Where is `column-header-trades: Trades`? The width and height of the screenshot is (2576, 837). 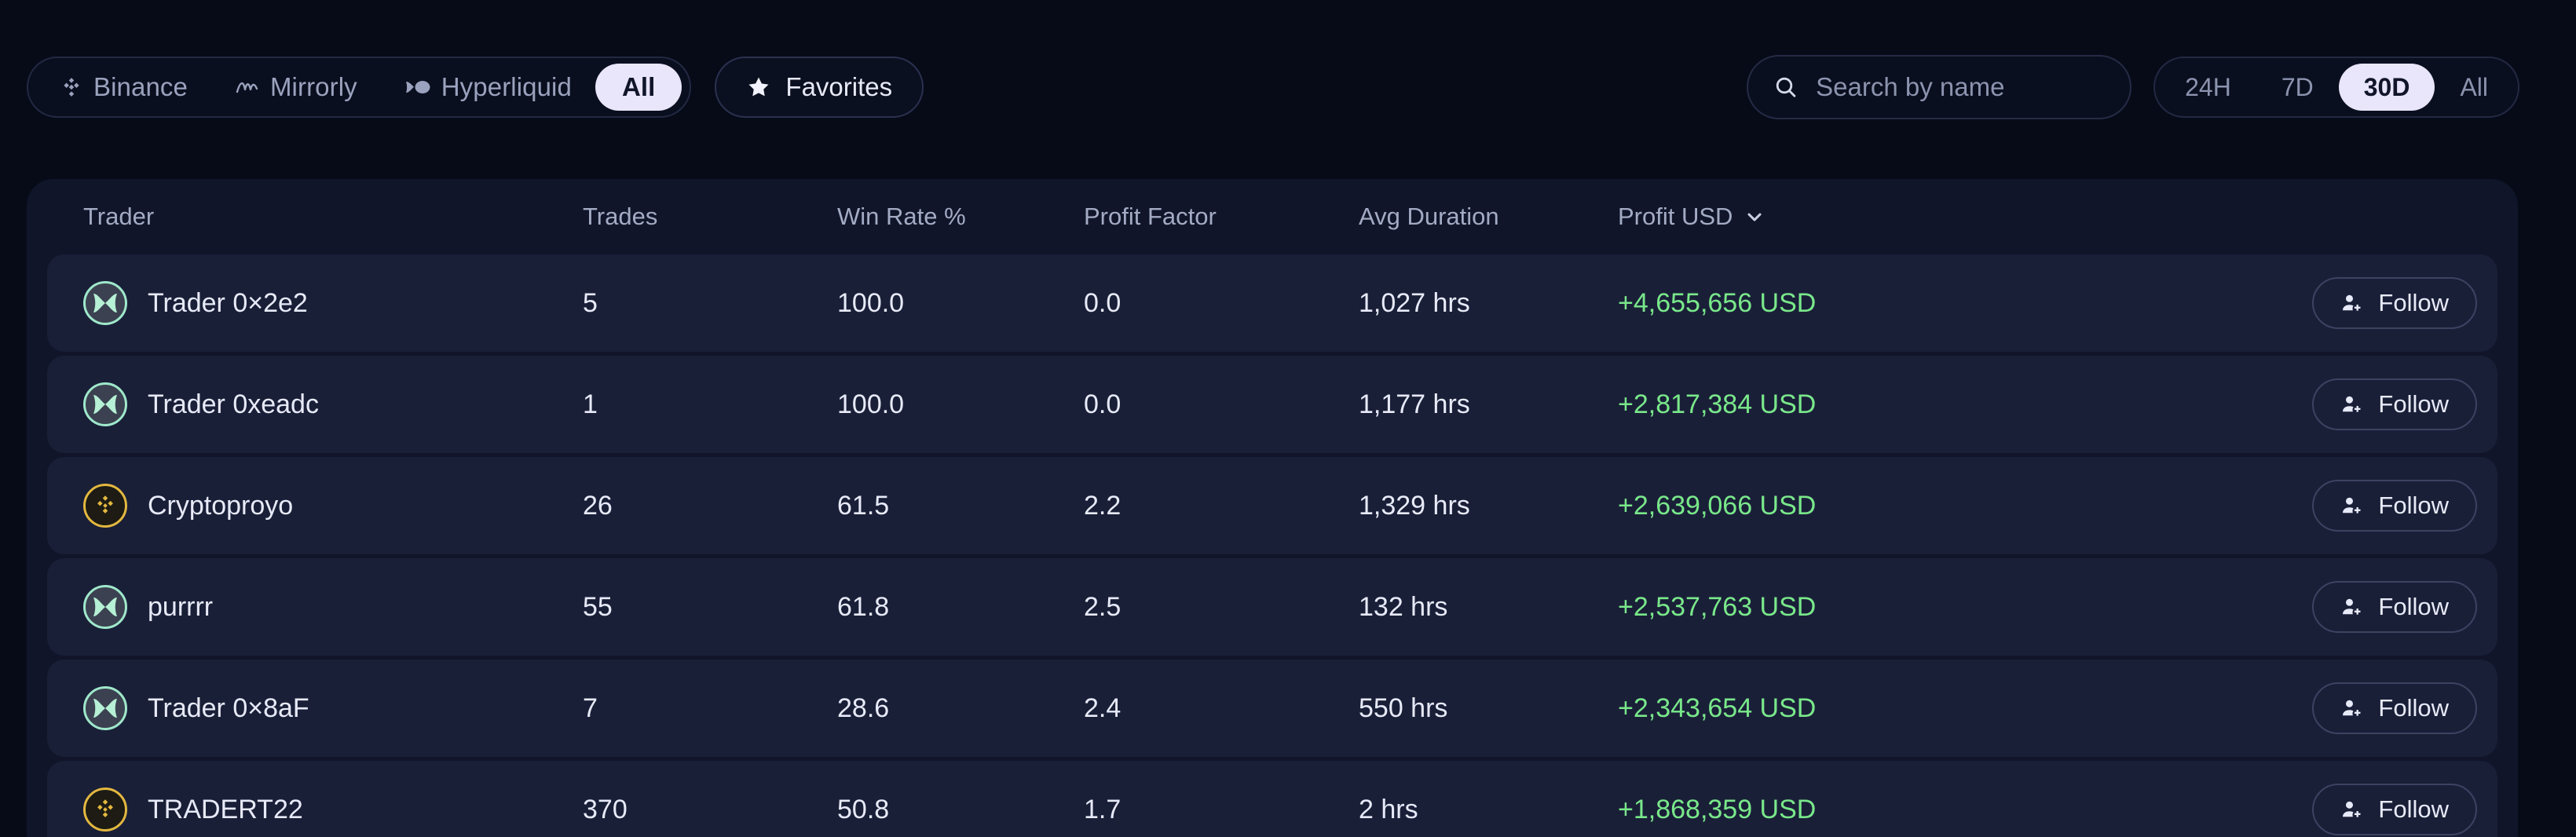 column-header-trades: Trades is located at coordinates (710, 217).